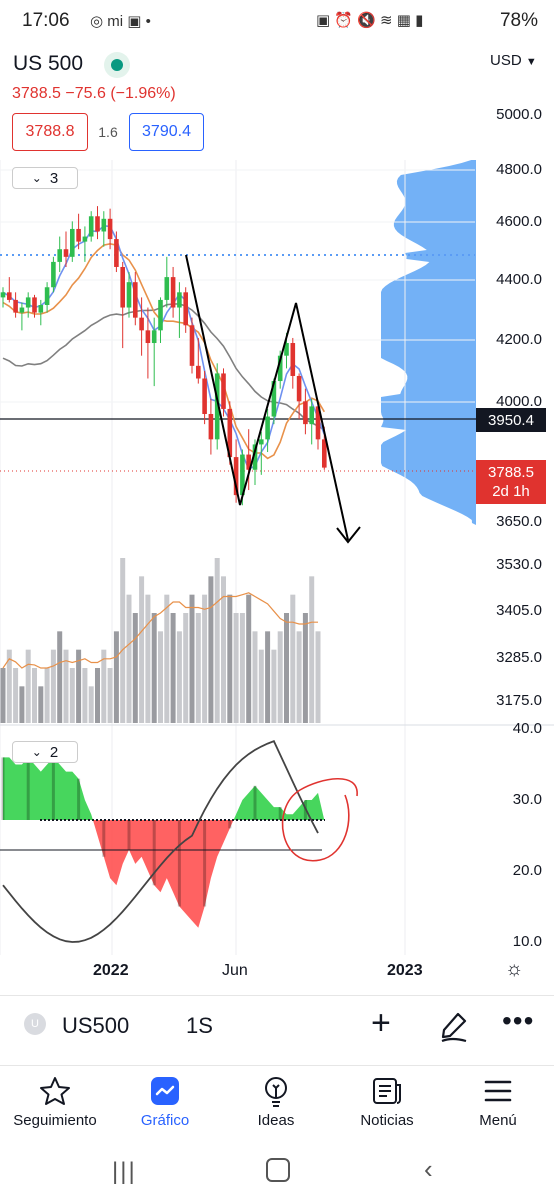 The width and height of the screenshot is (554, 1200). What do you see at coordinates (518, 1021) in the screenshot?
I see `more-options-icon: •••` at bounding box center [518, 1021].